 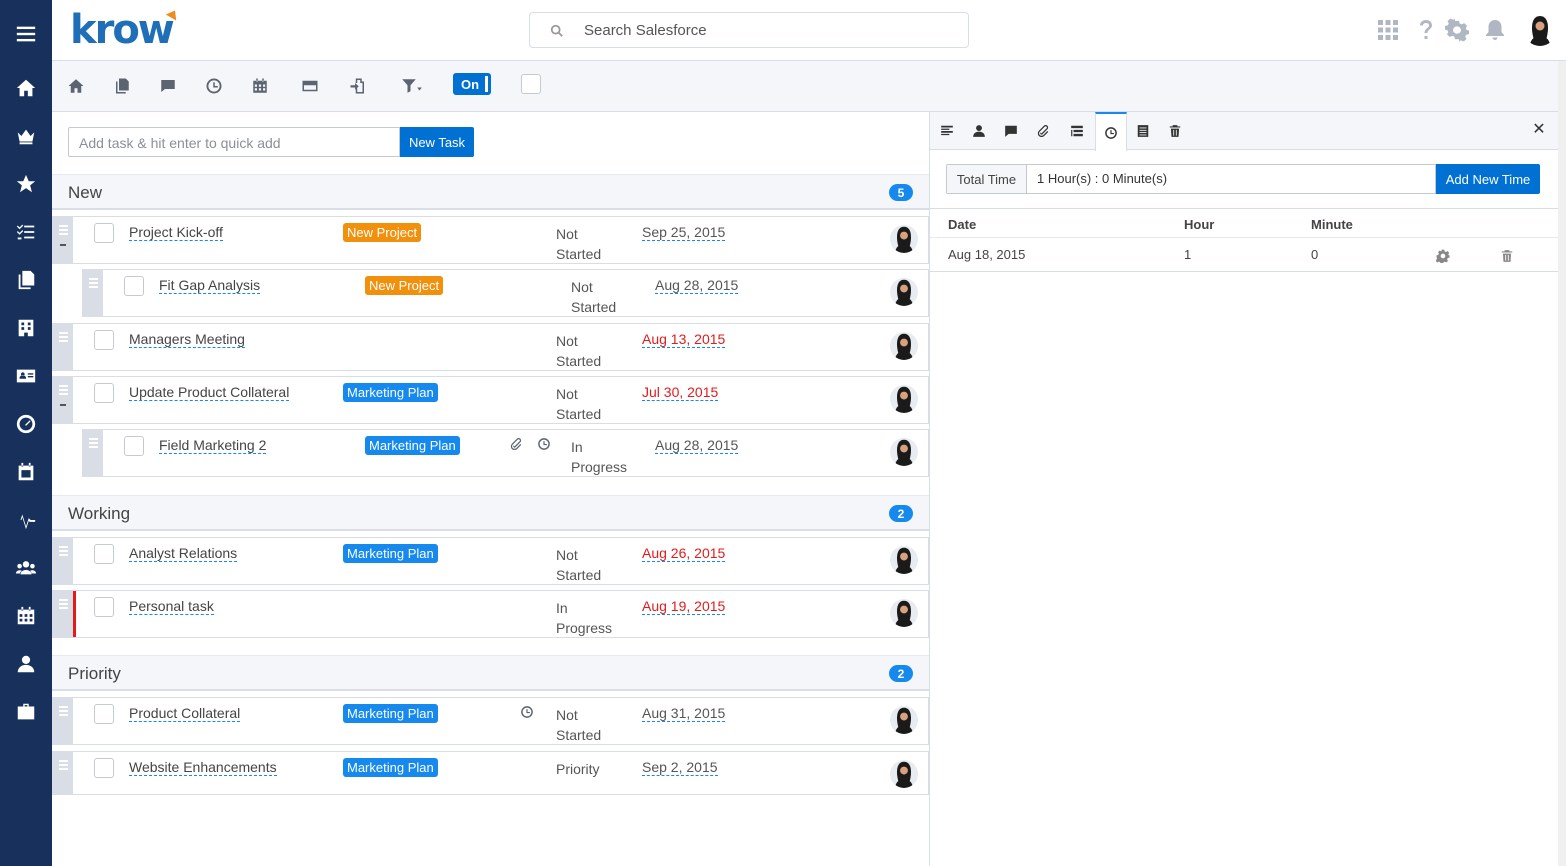 What do you see at coordinates (358, 86) in the screenshot?
I see `export-icon` at bounding box center [358, 86].